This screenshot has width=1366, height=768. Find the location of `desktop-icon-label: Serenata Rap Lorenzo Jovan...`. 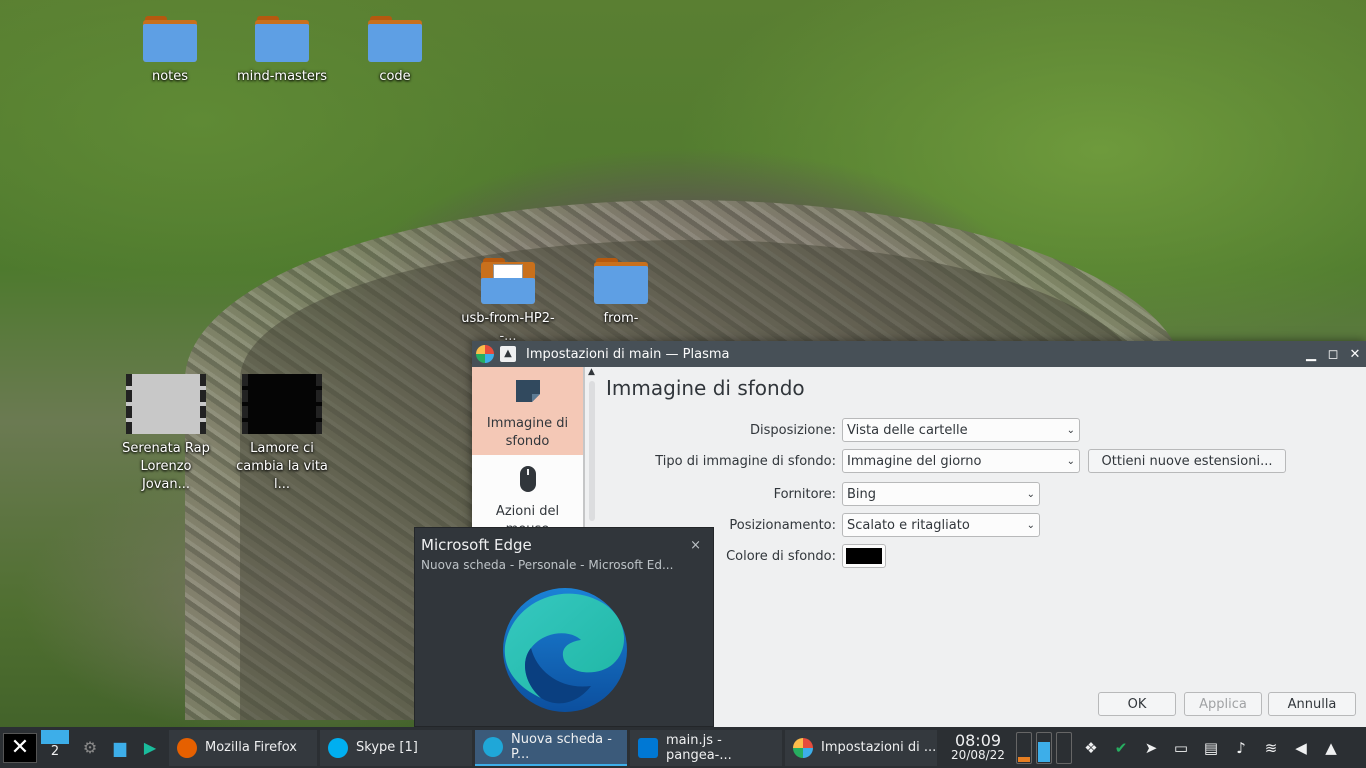

desktop-icon-label: Serenata Rap Lorenzo Jovan... is located at coordinates (166, 466).